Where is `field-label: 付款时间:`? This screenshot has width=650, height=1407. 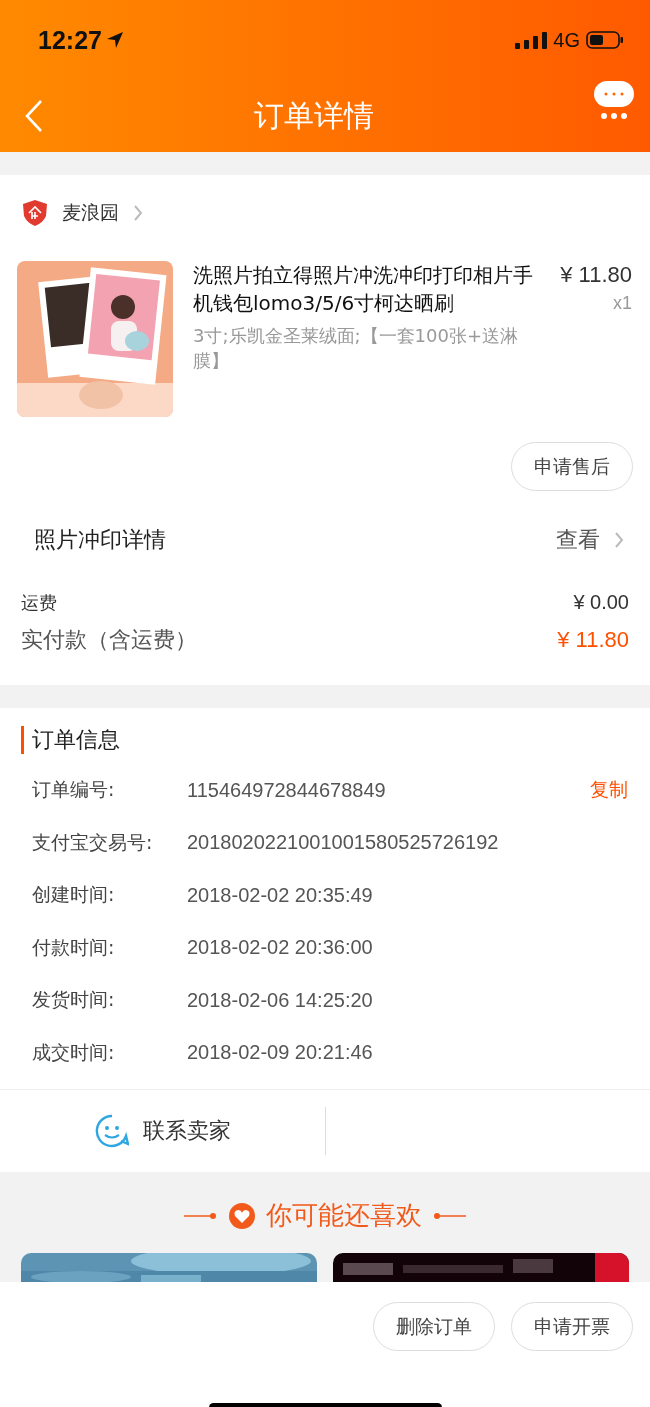 field-label: 付款时间: is located at coordinates (74, 947).